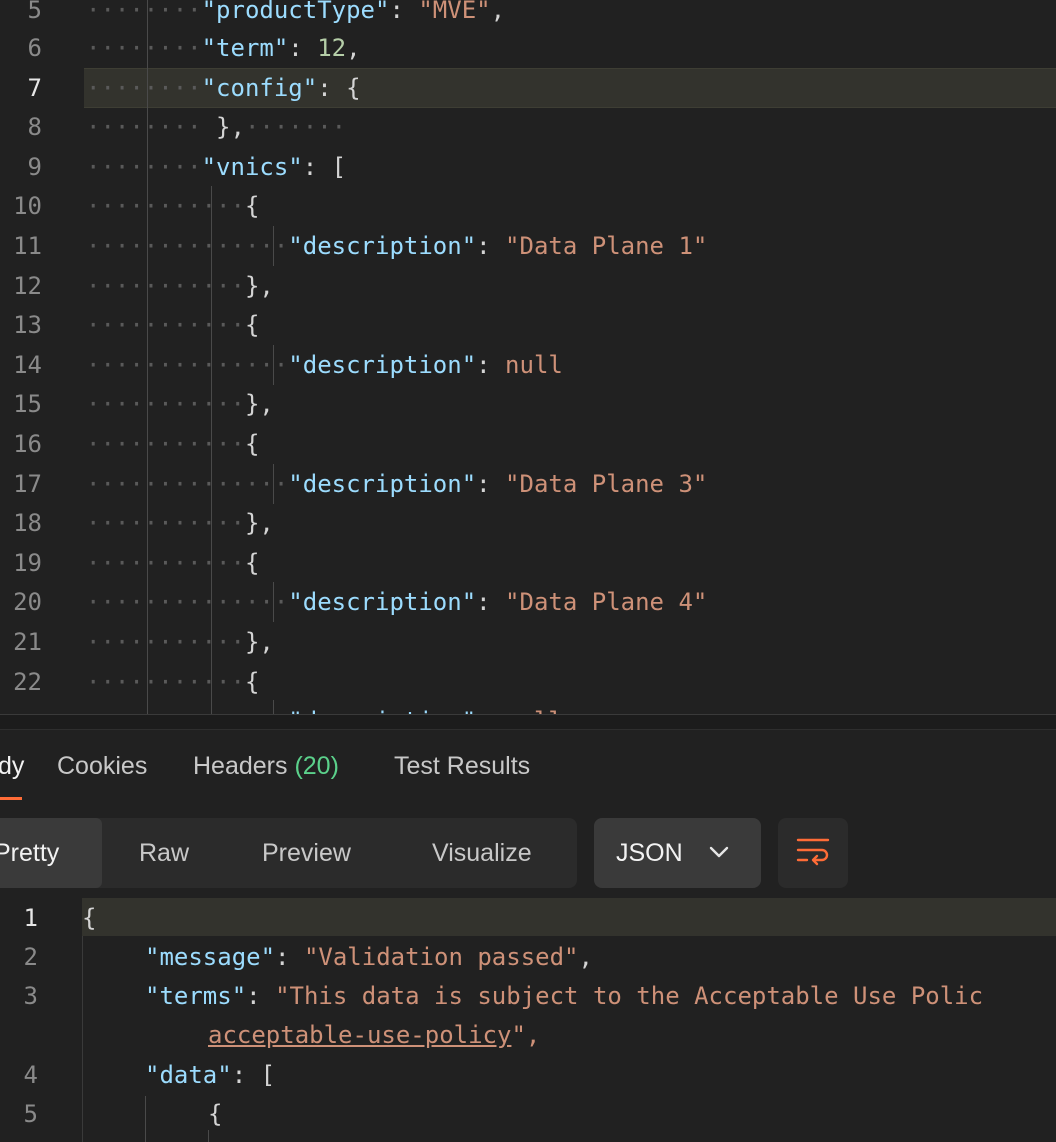  What do you see at coordinates (719, 852) in the screenshot?
I see `chevron-down-icon` at bounding box center [719, 852].